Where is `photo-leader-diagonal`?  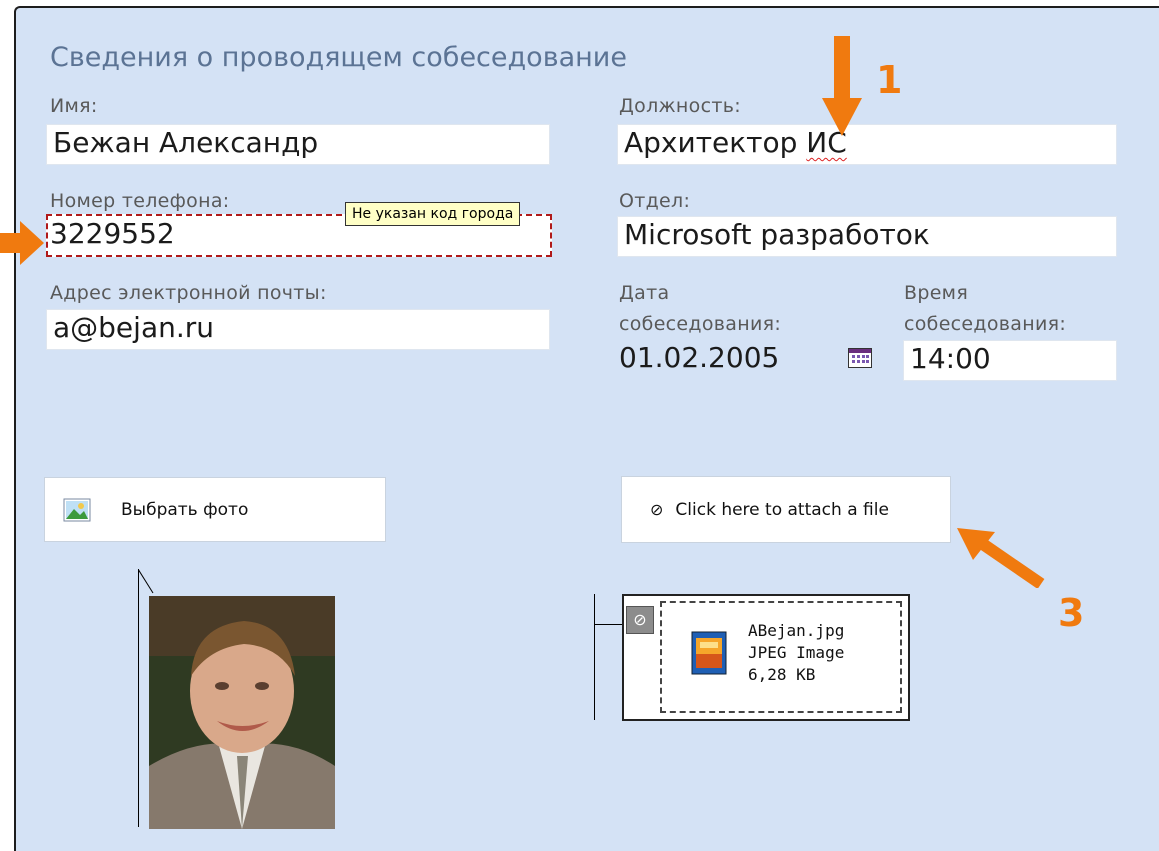 photo-leader-diagonal is located at coordinates (146, 581).